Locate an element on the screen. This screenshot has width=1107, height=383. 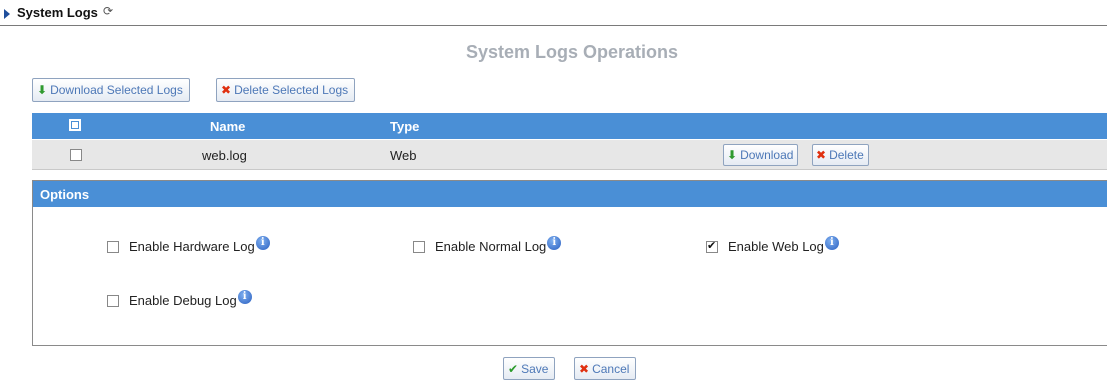
delete-selected-logs-button: ✖ Delete Selected Logs is located at coordinates (286, 90).